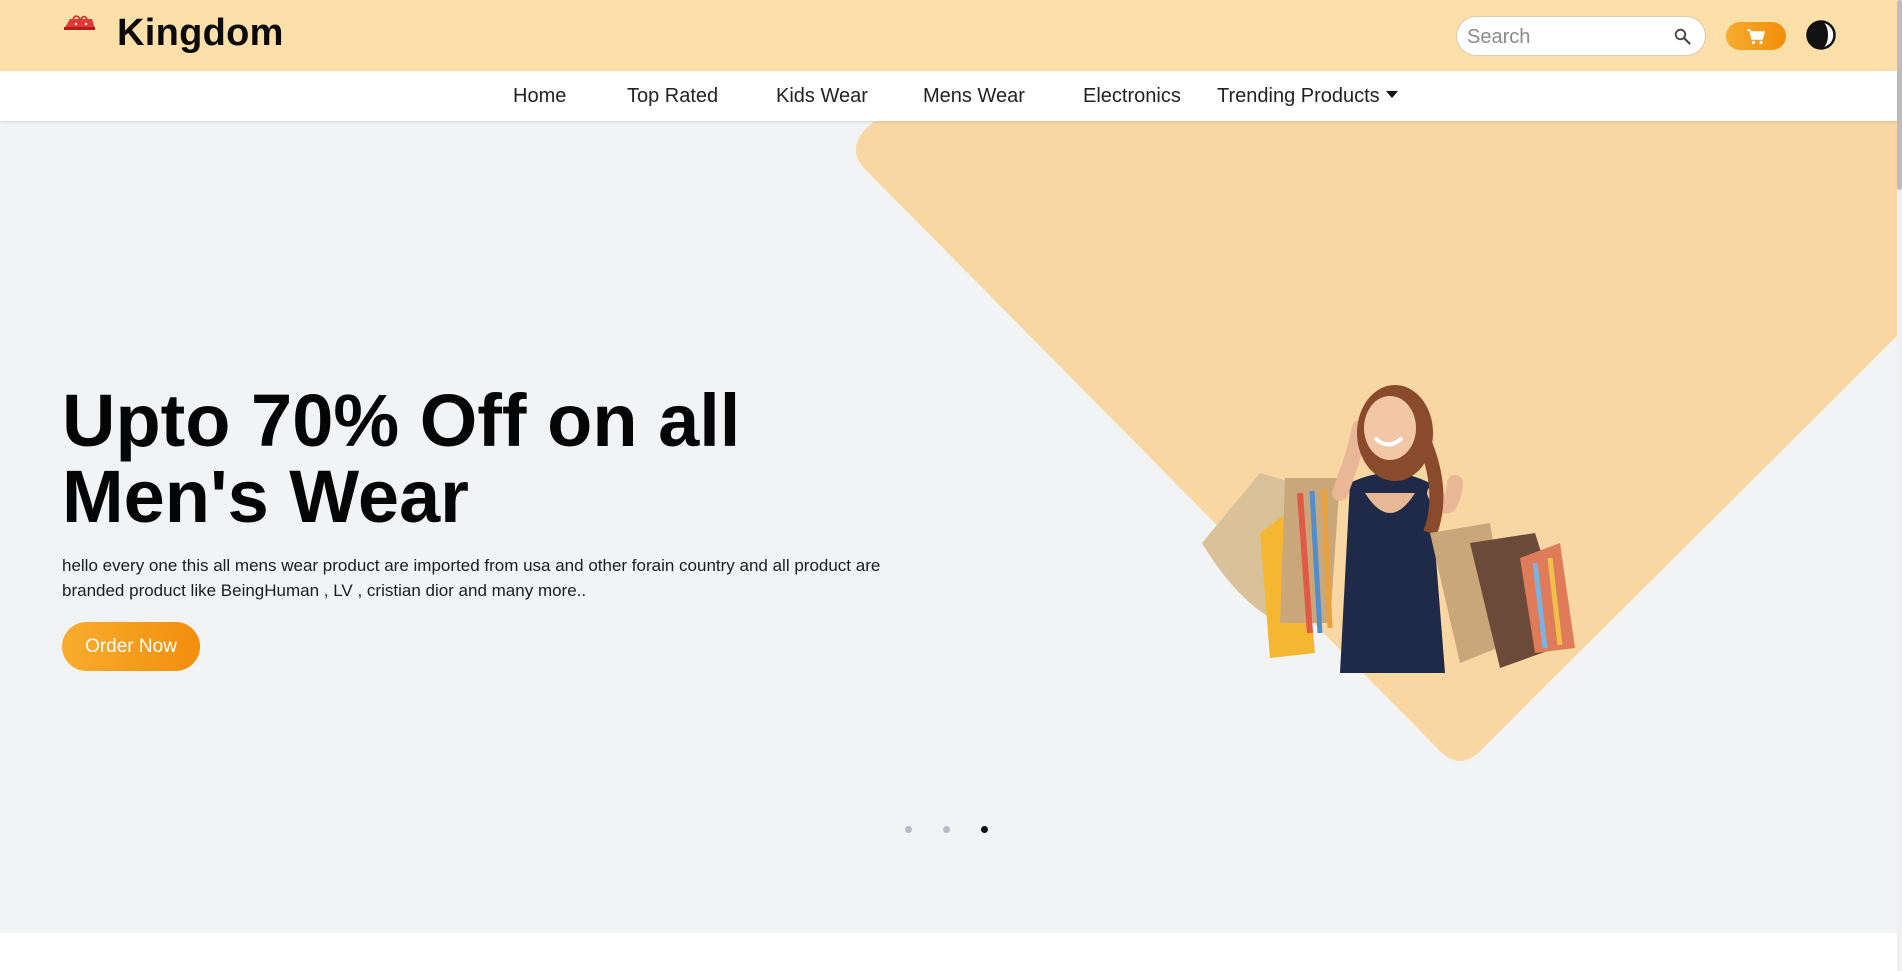 Image resolution: width=1902 pixels, height=971 pixels. What do you see at coordinates (79, 22) in the screenshot?
I see `shopping-bag-logo-icon` at bounding box center [79, 22].